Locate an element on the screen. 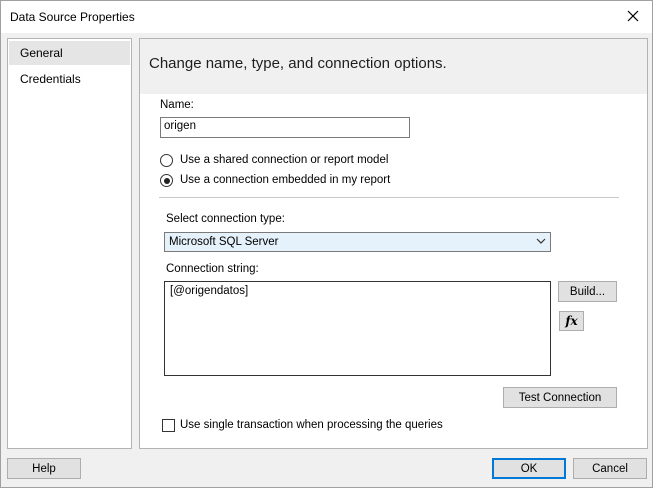  connection-string-input: [@origendatos] is located at coordinates (357, 328).